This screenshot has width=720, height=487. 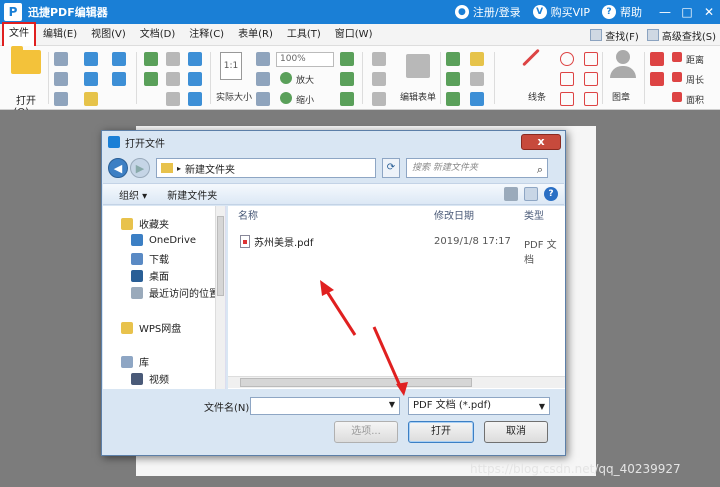 I want to click on distance-icon, so click(x=677, y=57).